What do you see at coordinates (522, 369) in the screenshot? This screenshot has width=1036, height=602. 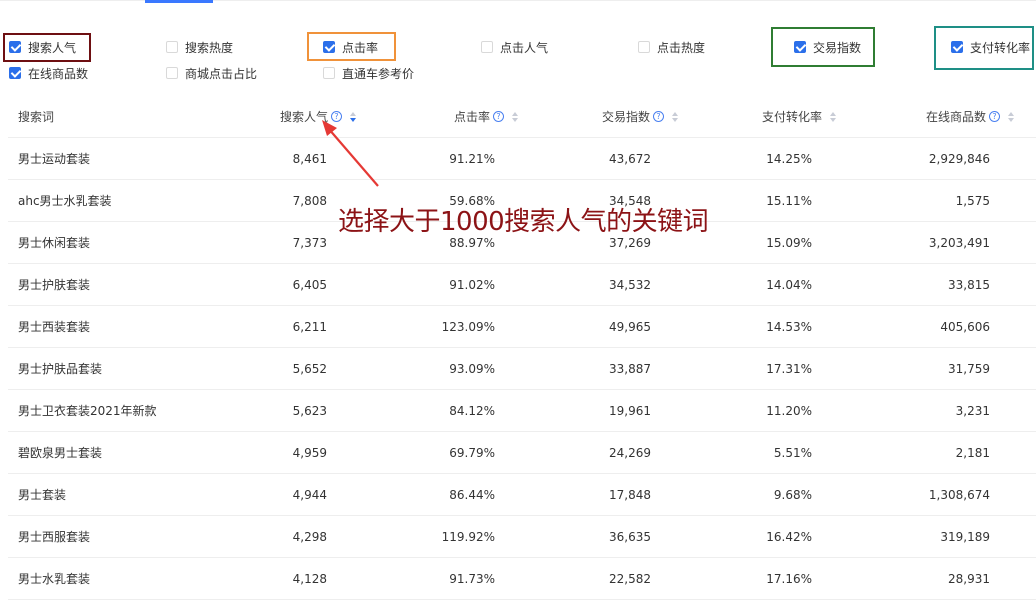 I see `table-row: 男士护肤品套装 5,652 93.09% 33,887 17.31% 31,759` at bounding box center [522, 369].